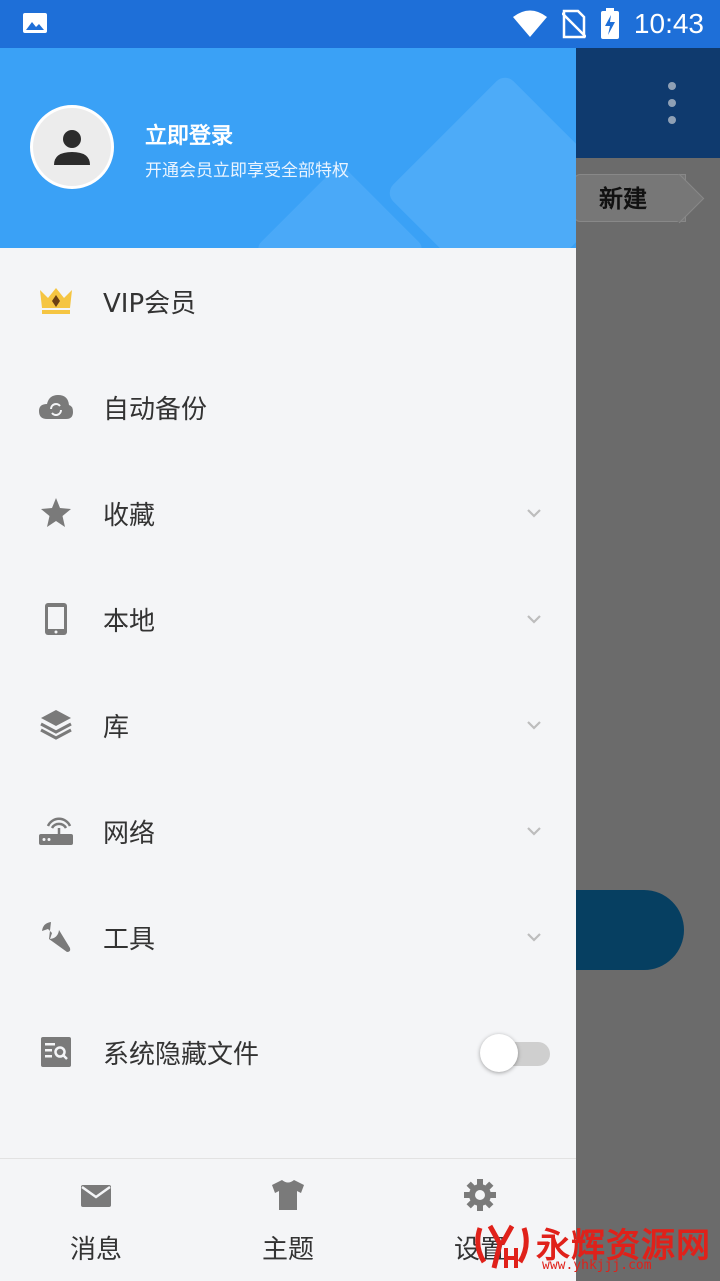 The height and width of the screenshot is (1281, 720). I want to click on hidden-files-toggle, so click(515, 1052).